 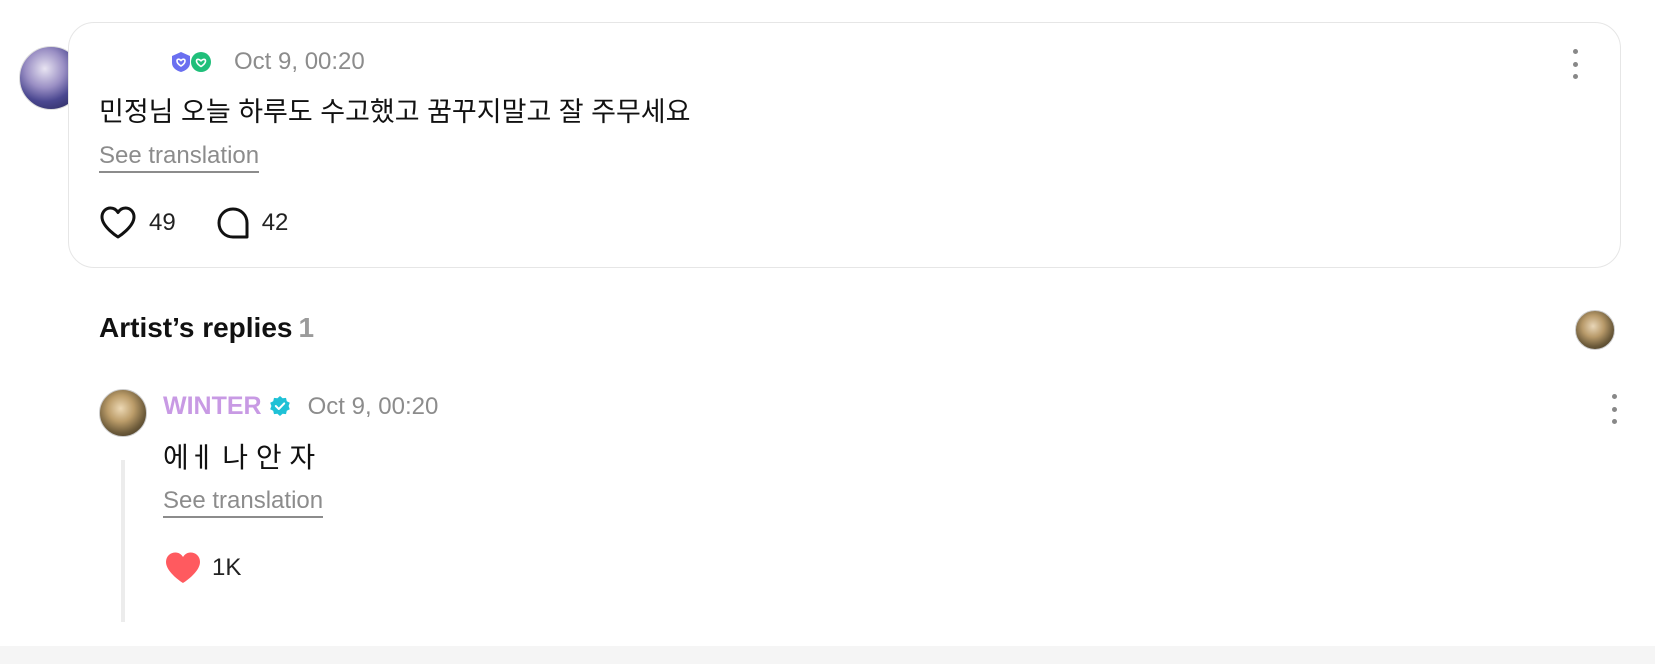 What do you see at coordinates (123, 541) in the screenshot?
I see `thread-line` at bounding box center [123, 541].